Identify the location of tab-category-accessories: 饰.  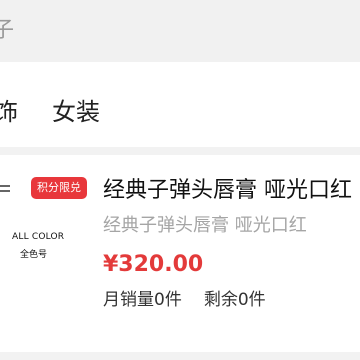
(9, 112).